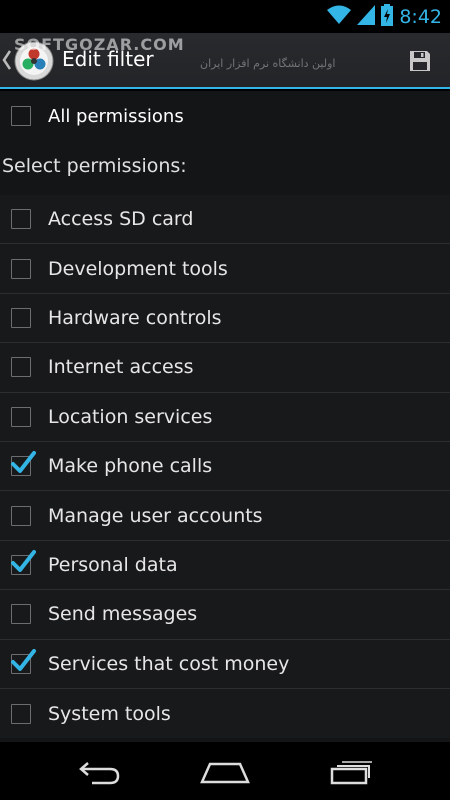 The height and width of the screenshot is (800, 450). I want to click on back-icon, so click(99, 773).